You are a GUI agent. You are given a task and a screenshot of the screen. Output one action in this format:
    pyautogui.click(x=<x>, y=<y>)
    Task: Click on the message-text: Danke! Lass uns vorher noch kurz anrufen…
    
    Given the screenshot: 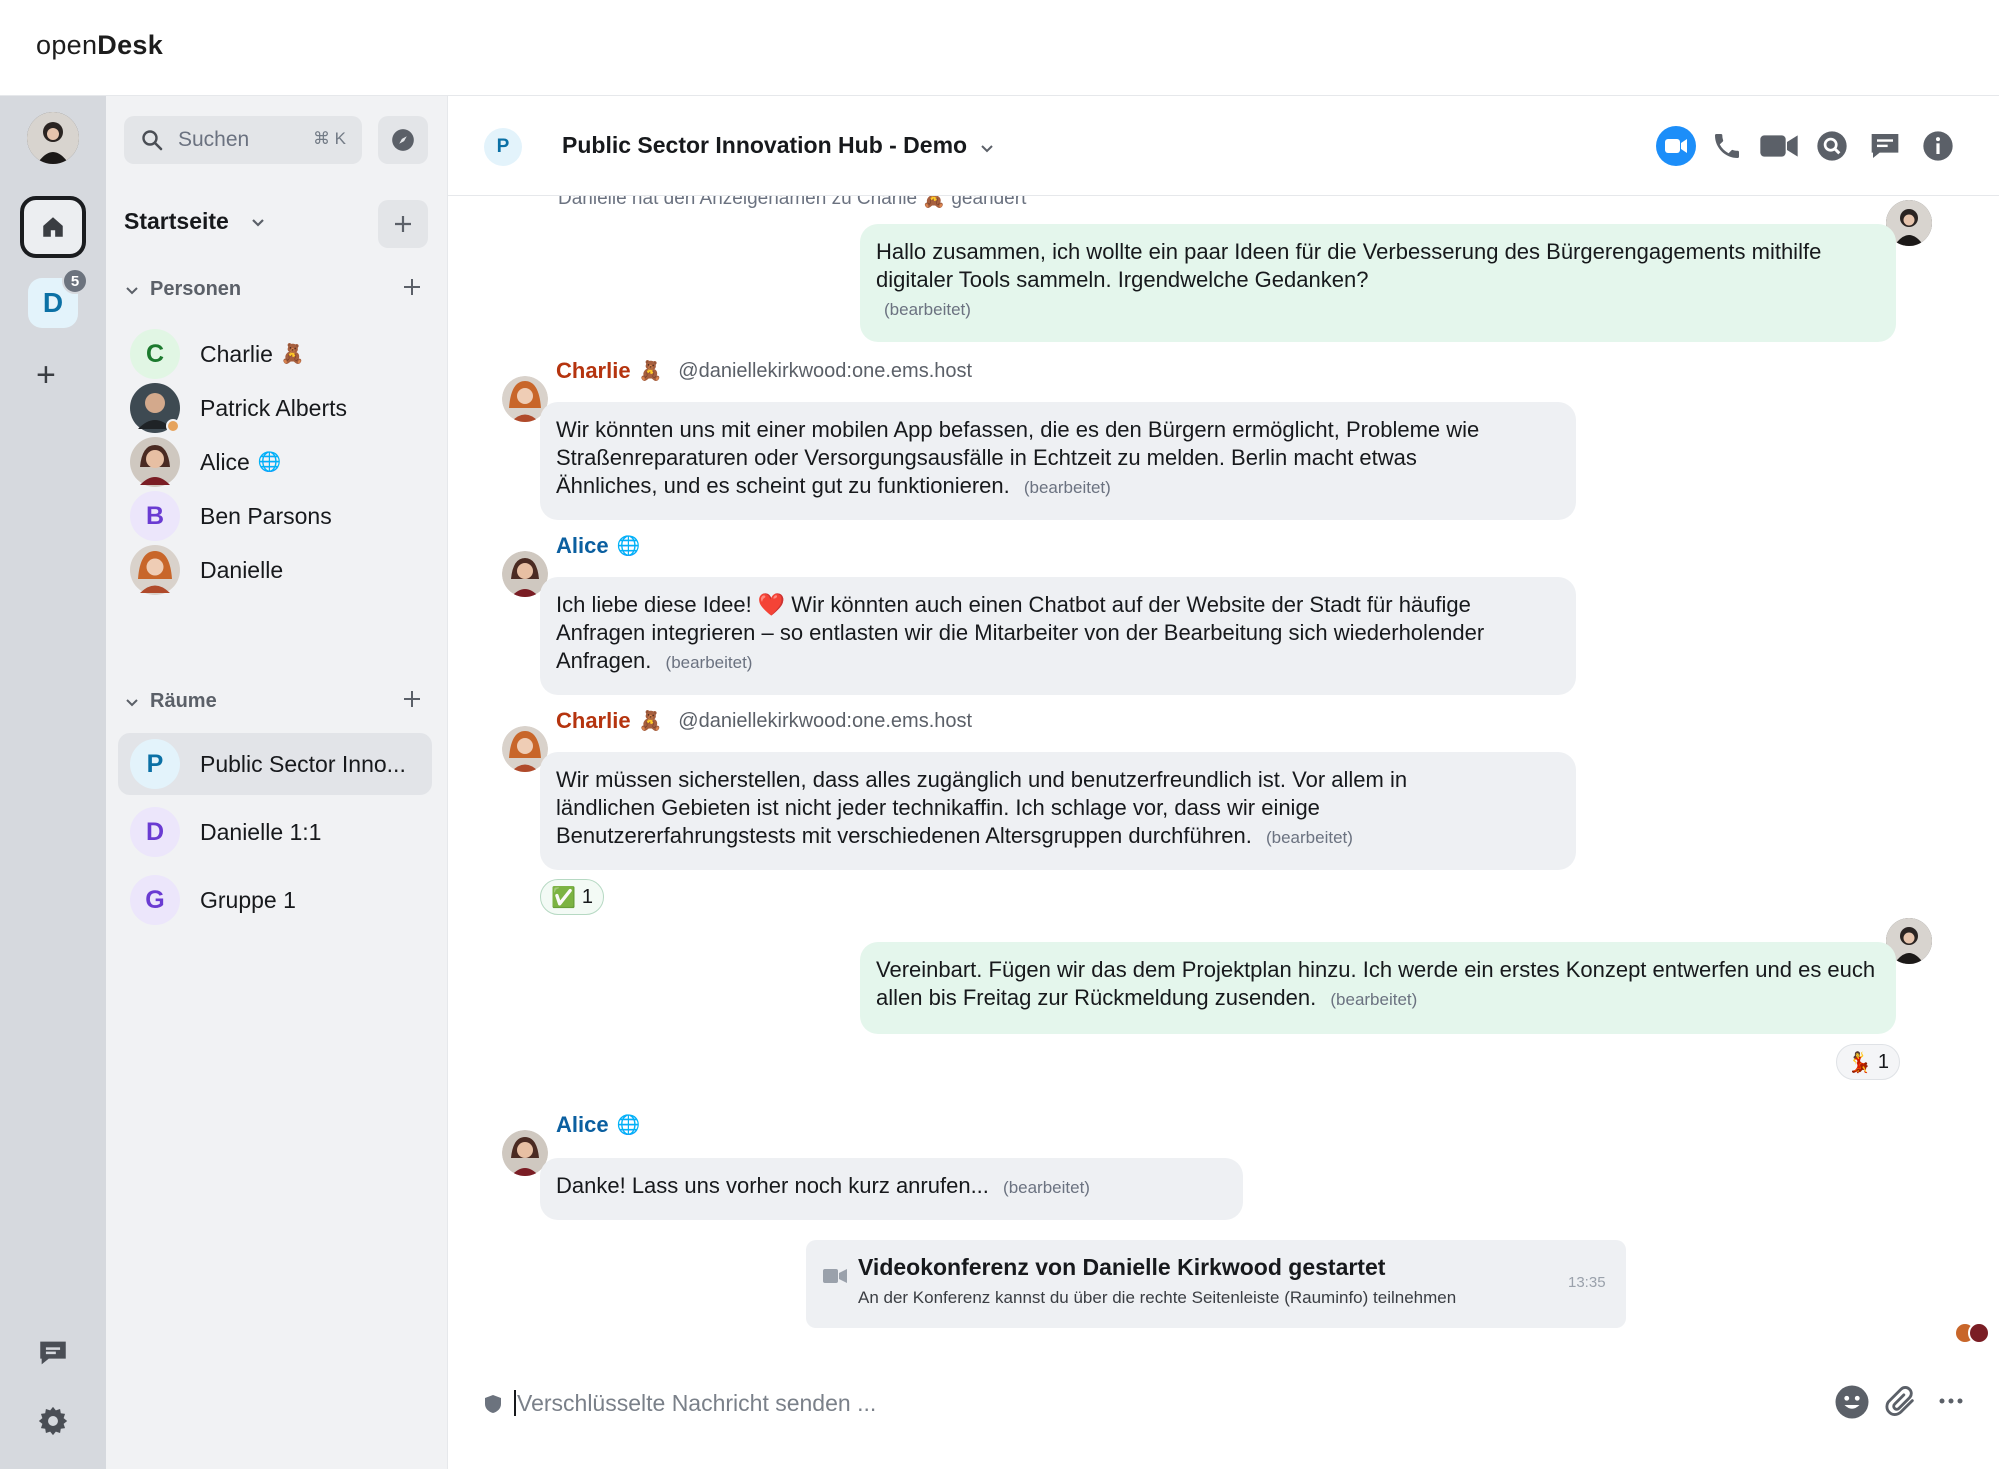 What is the action you would take?
    pyautogui.click(x=772, y=1185)
    